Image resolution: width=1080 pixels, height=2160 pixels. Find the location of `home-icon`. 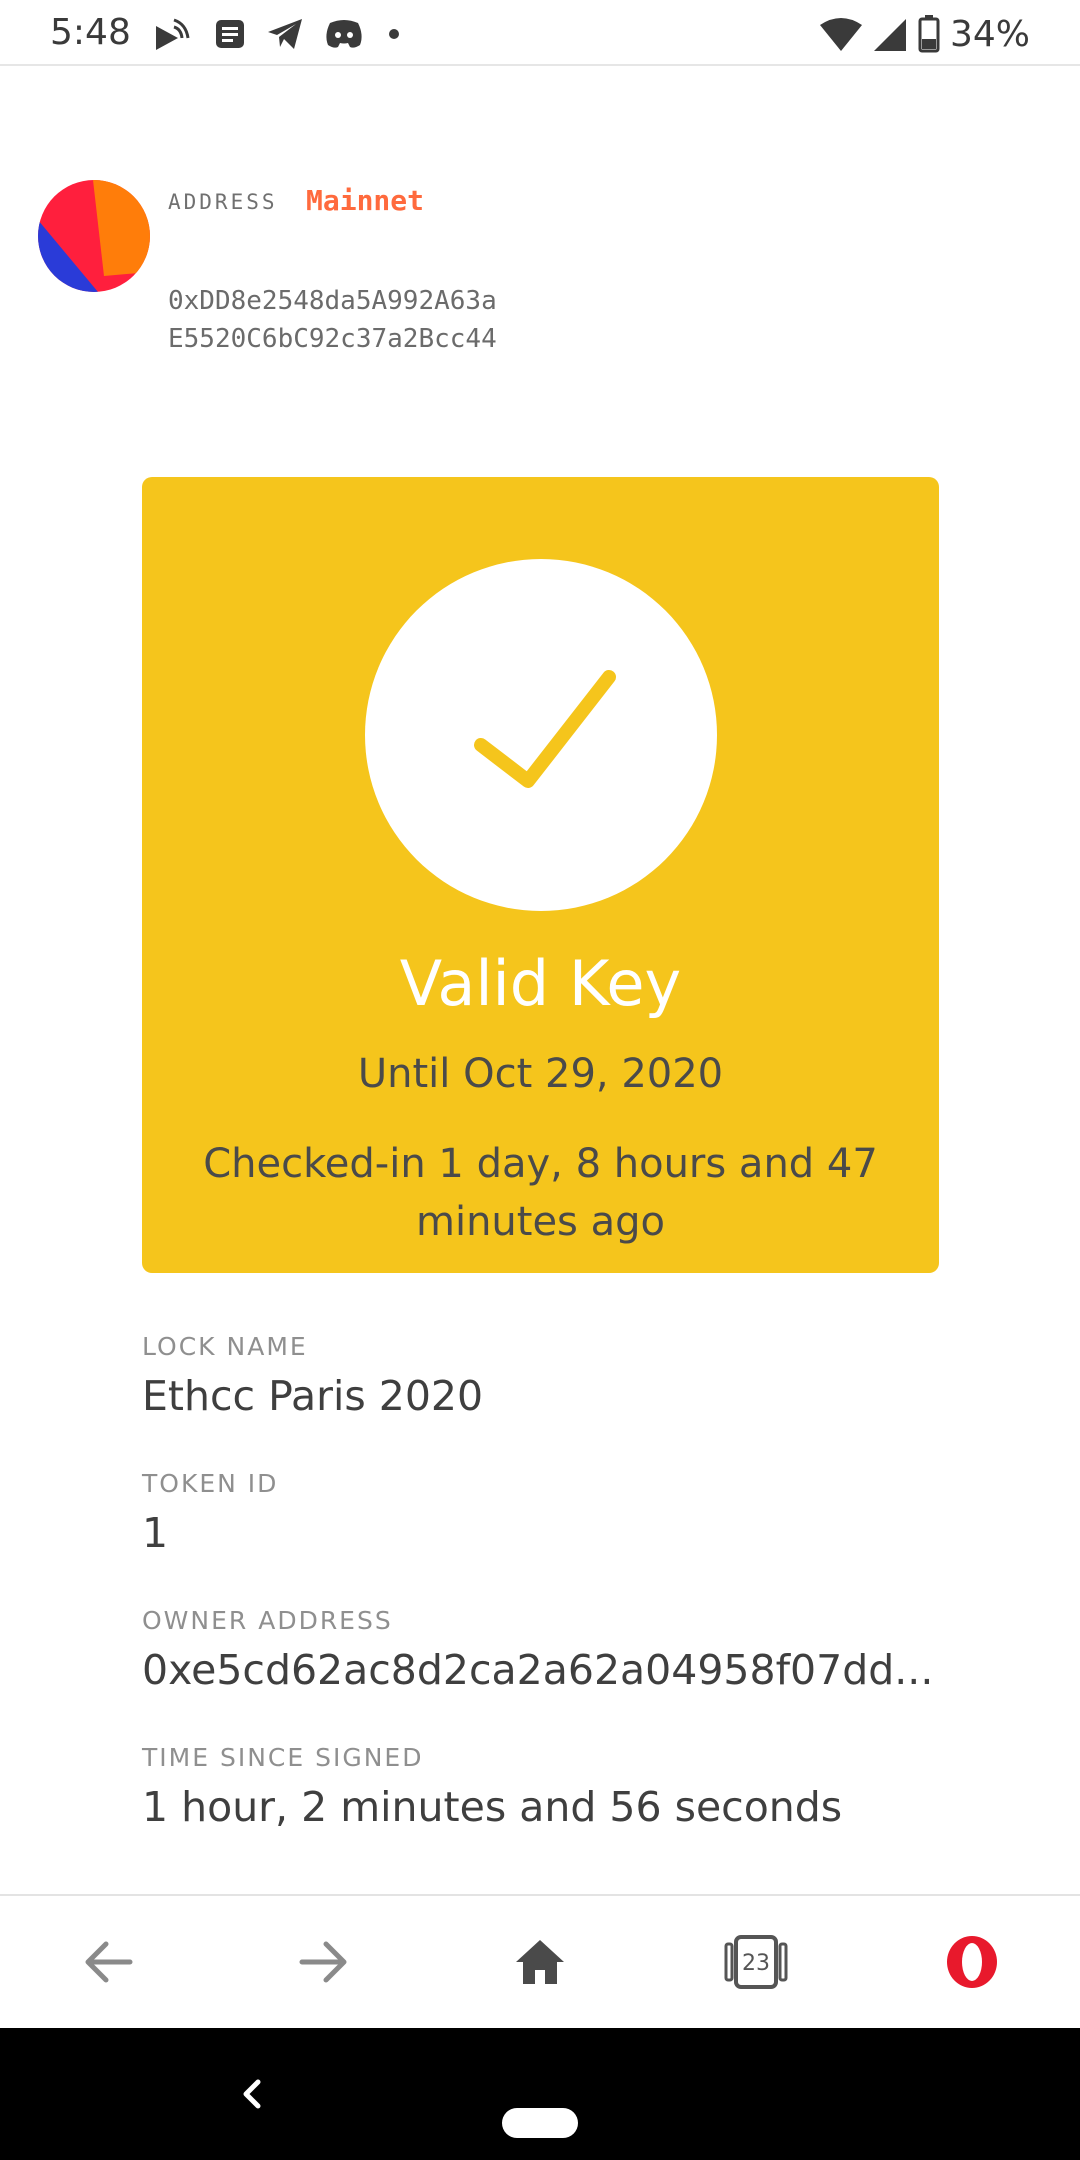

home-icon is located at coordinates (540, 1962).